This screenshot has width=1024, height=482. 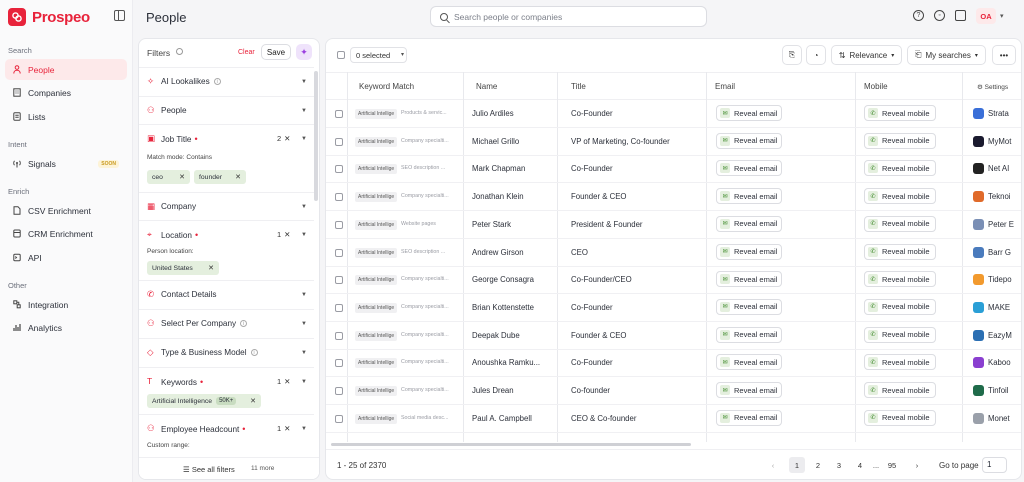 What do you see at coordinates (574, 16) in the screenshot?
I see `search-input` at bounding box center [574, 16].